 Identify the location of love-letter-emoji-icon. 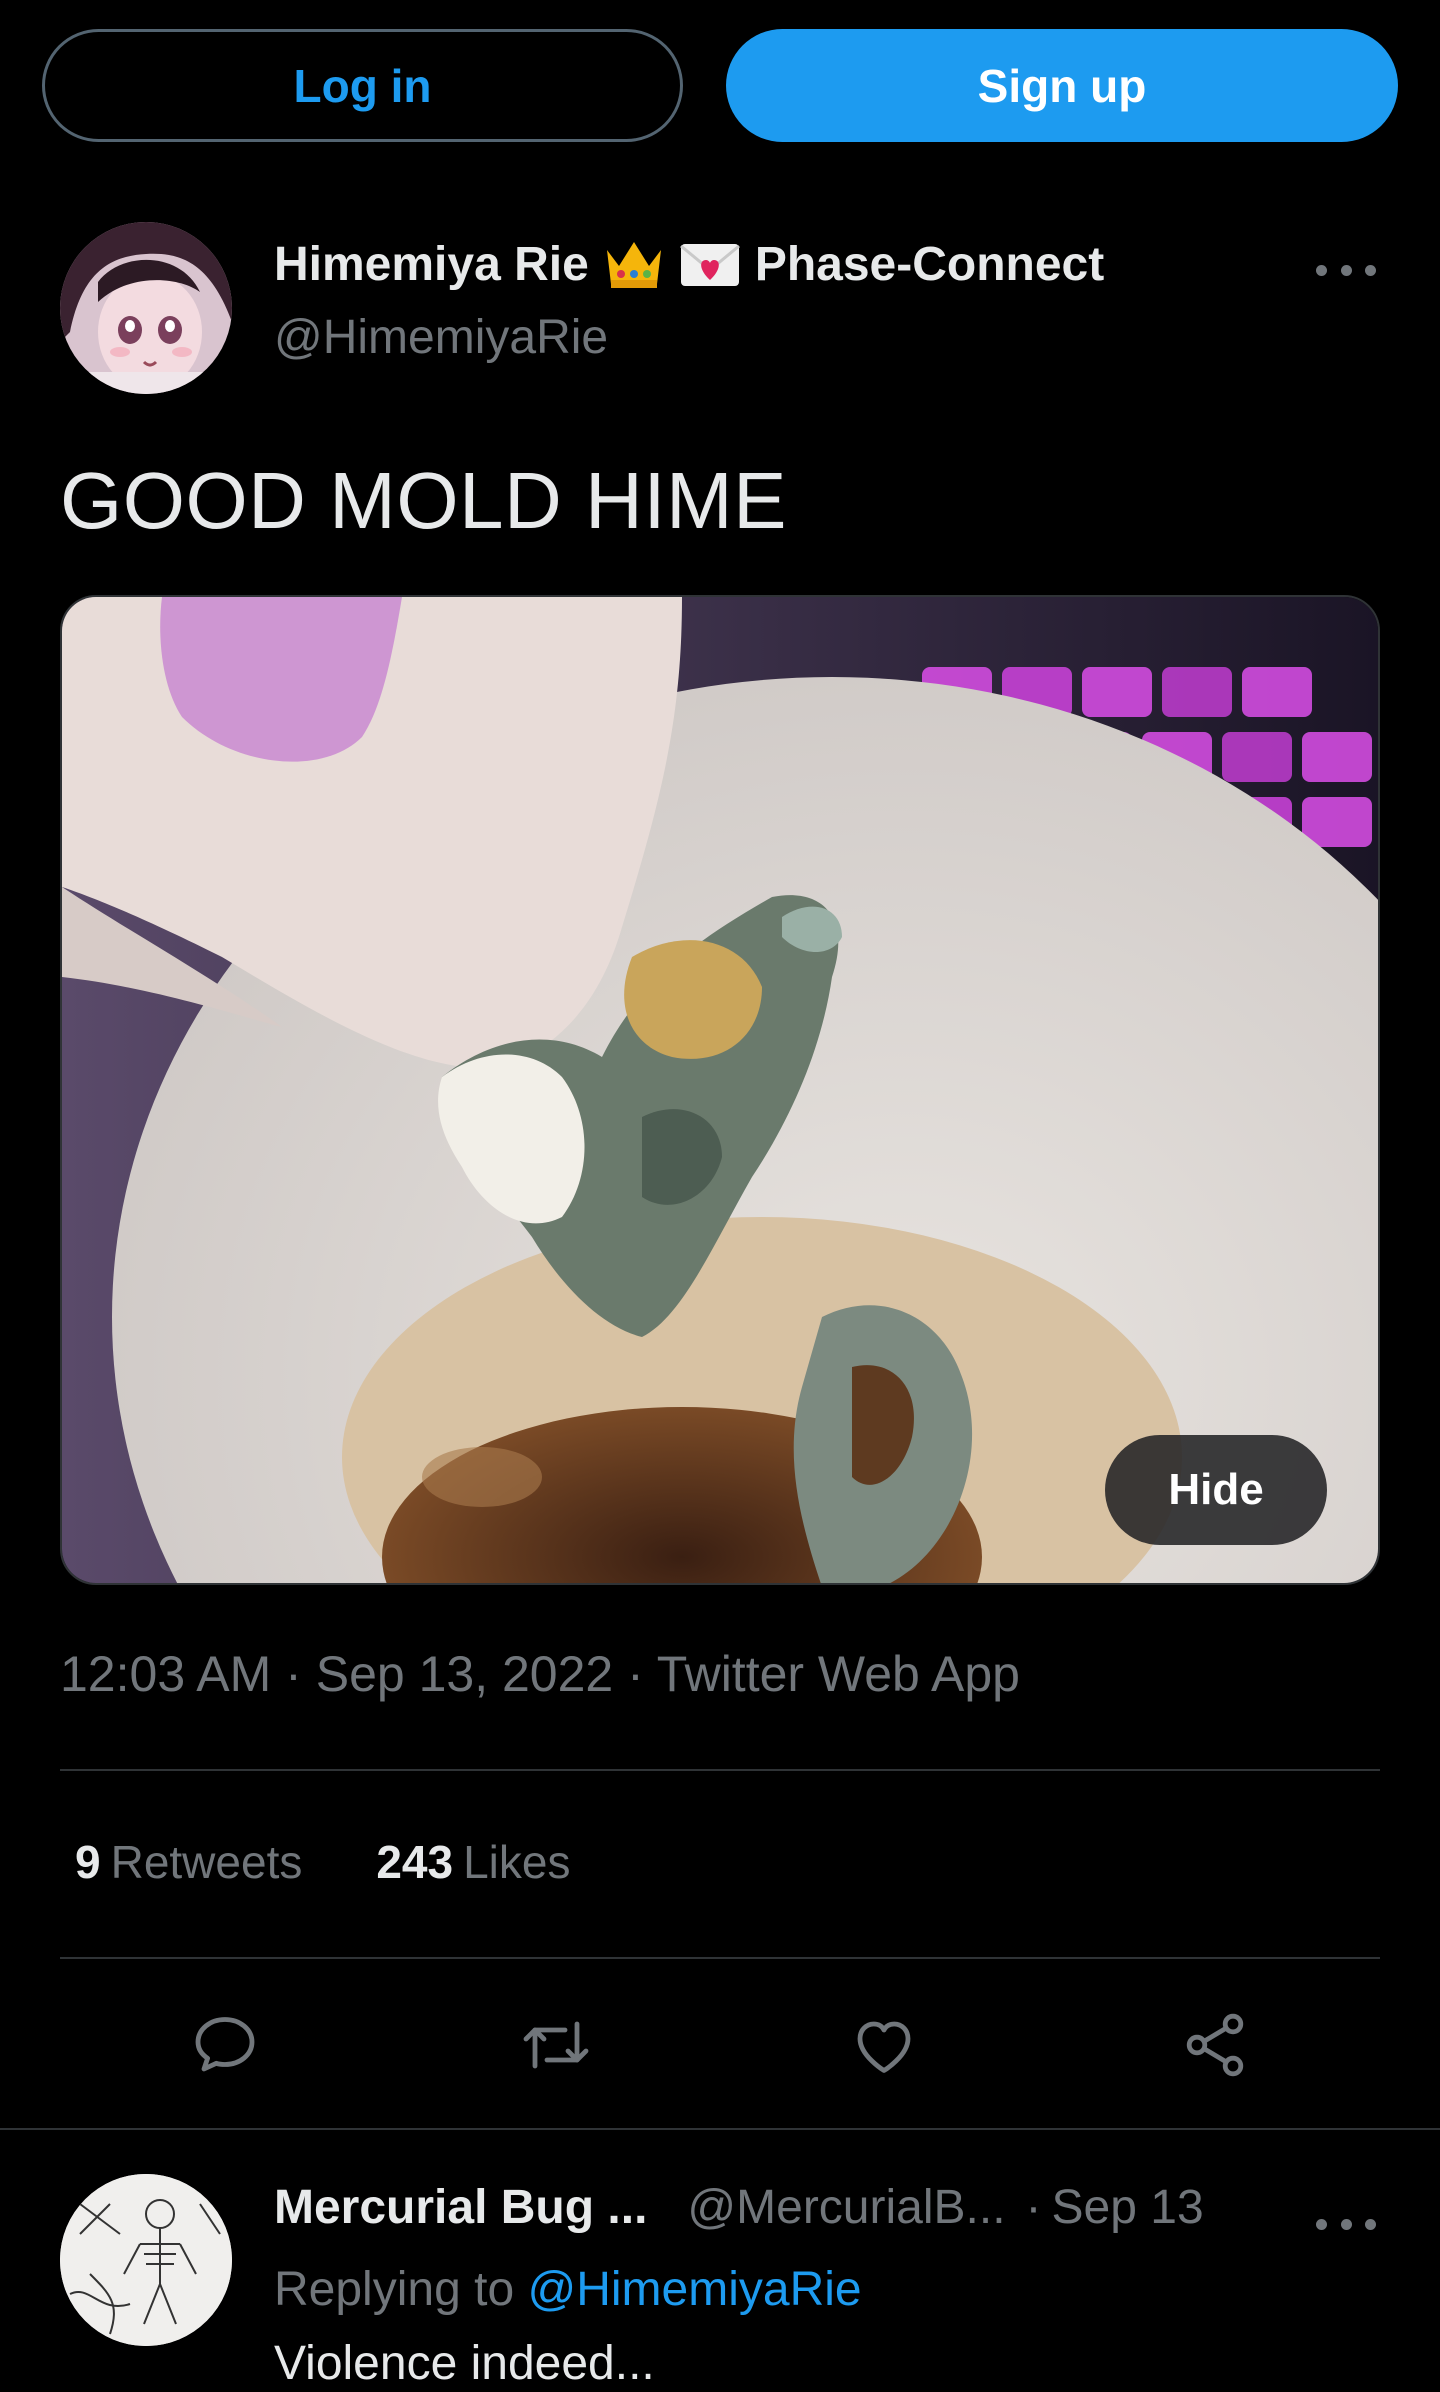
(710, 264).